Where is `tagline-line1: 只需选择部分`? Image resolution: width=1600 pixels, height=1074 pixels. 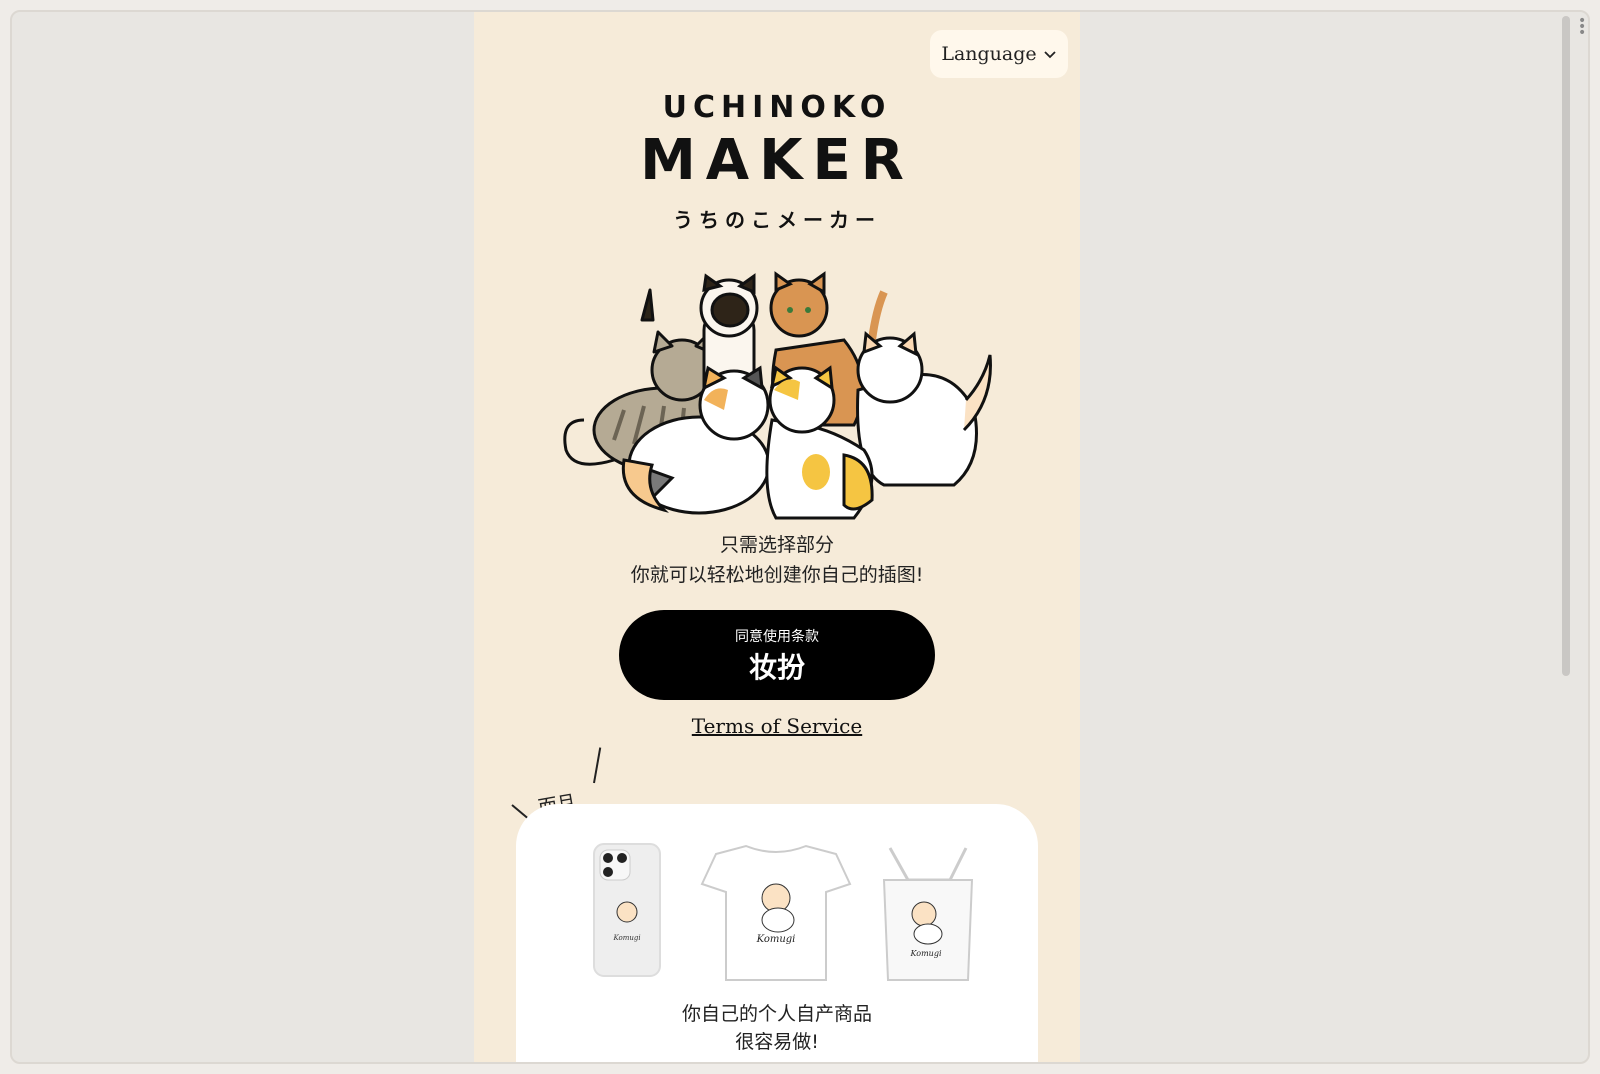 tagline-line1: 只需选择部分 is located at coordinates (776, 545).